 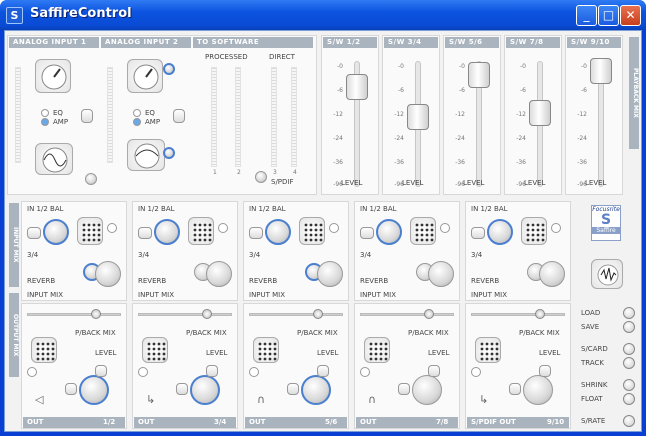 What do you see at coordinates (552, 274) in the screenshot?
I see `strip-5-reverb-send-knob` at bounding box center [552, 274].